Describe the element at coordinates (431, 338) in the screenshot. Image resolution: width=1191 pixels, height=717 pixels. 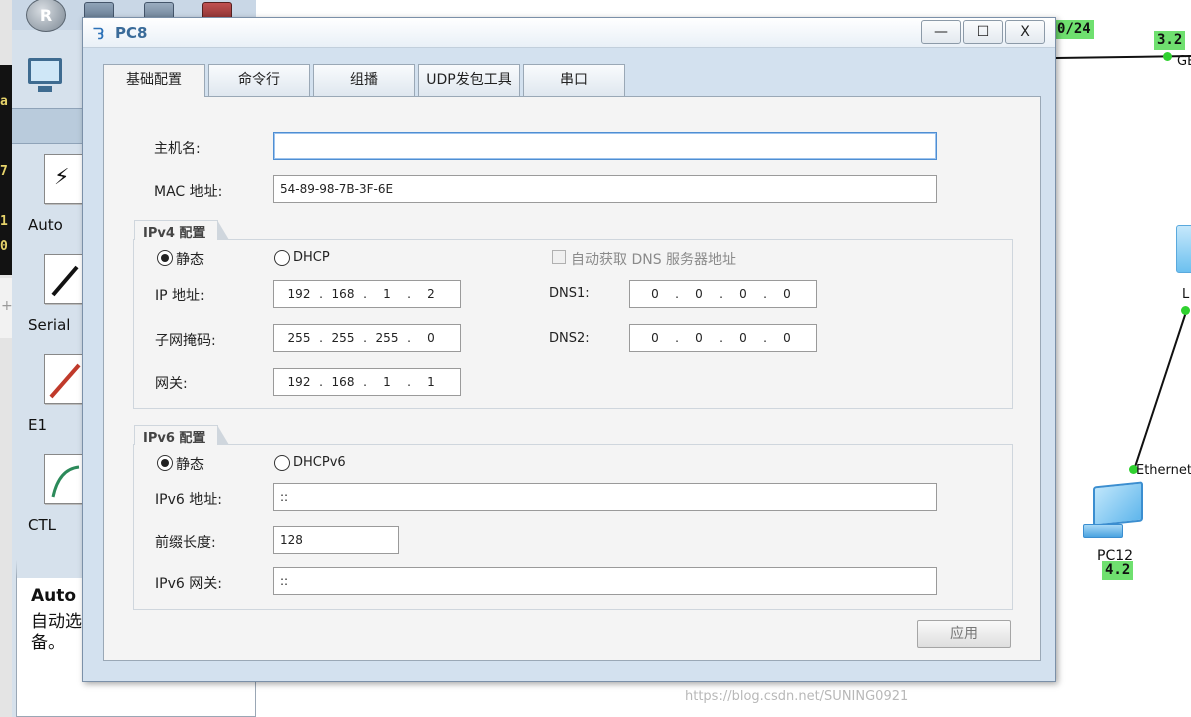
I see `mask-octet: 0` at that location.